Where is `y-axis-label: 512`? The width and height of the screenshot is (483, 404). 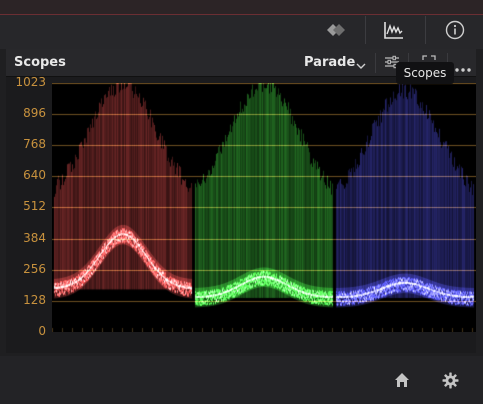
y-axis-label: 512 is located at coordinates (34, 206).